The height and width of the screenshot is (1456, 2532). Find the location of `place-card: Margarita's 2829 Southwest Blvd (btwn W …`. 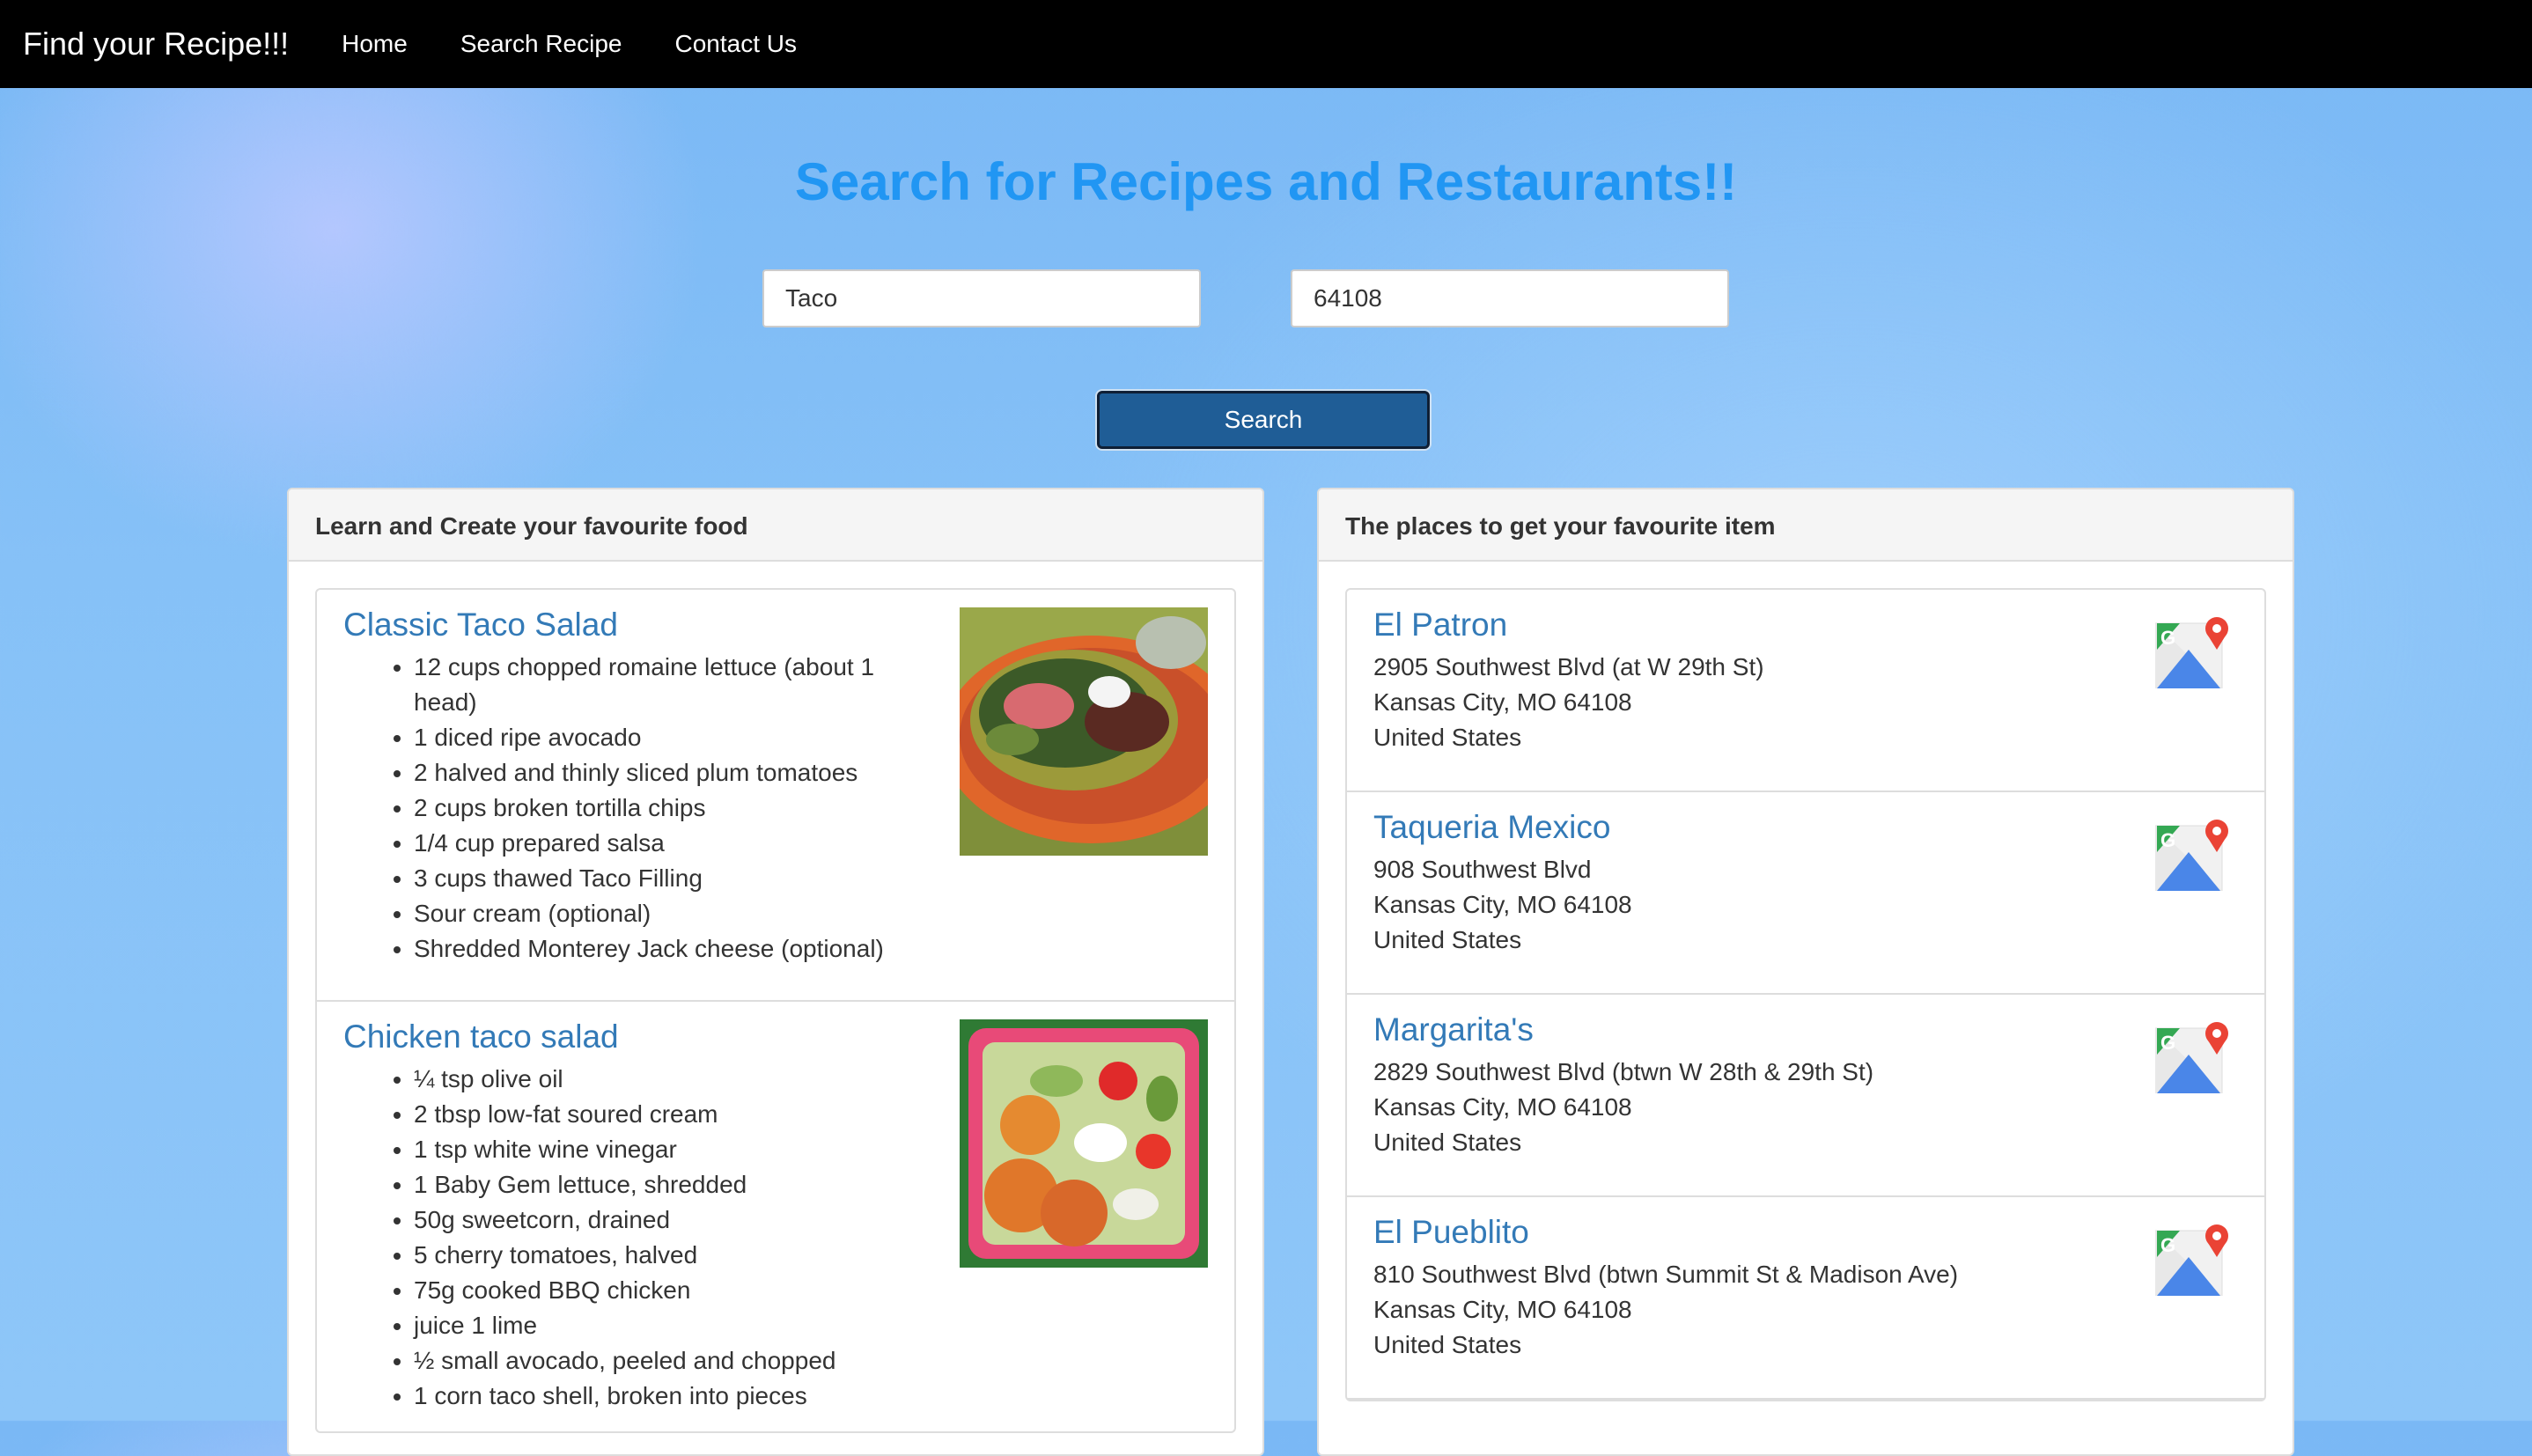

place-card: Margarita's 2829 Southwest Blvd (btwn W … is located at coordinates (1805, 1096).